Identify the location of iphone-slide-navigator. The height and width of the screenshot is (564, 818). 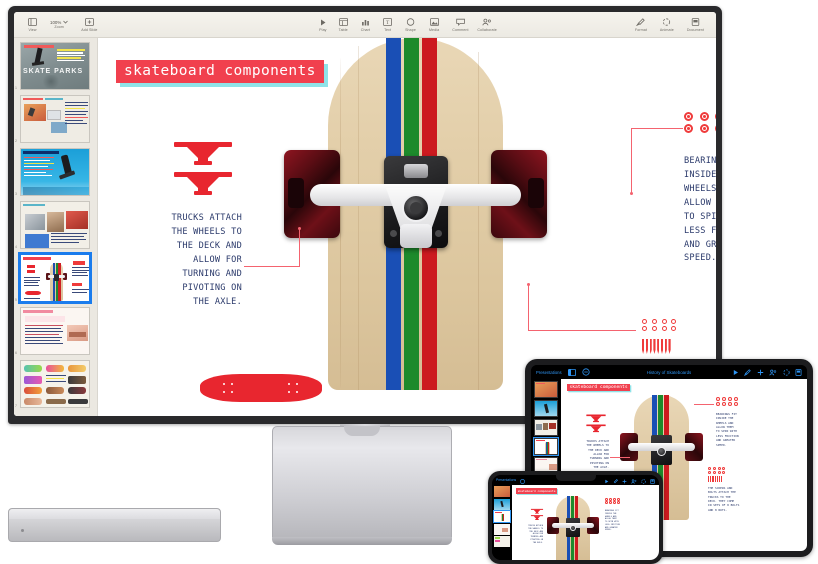
(502, 522).